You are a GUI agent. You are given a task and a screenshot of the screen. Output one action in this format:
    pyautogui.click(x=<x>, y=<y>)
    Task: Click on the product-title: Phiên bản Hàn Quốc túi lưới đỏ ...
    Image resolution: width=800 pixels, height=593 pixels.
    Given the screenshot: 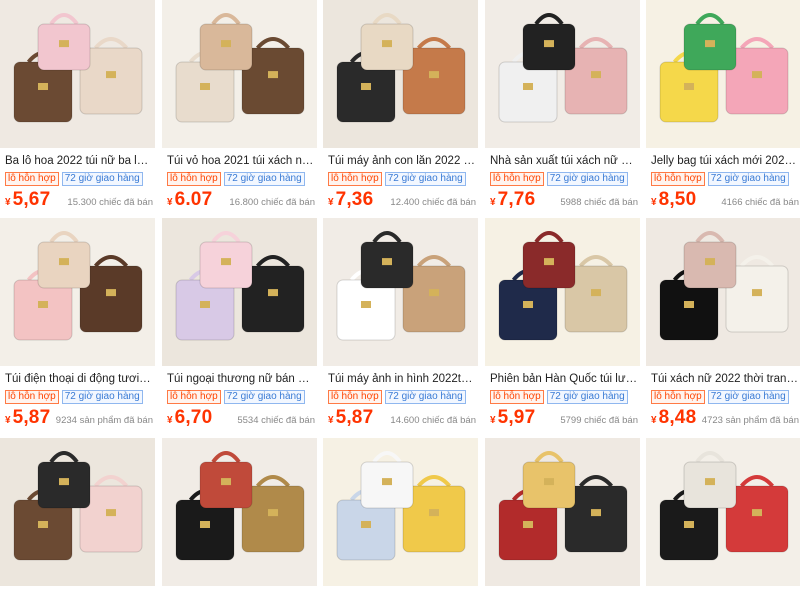 What is the action you would take?
    pyautogui.click(x=564, y=379)
    